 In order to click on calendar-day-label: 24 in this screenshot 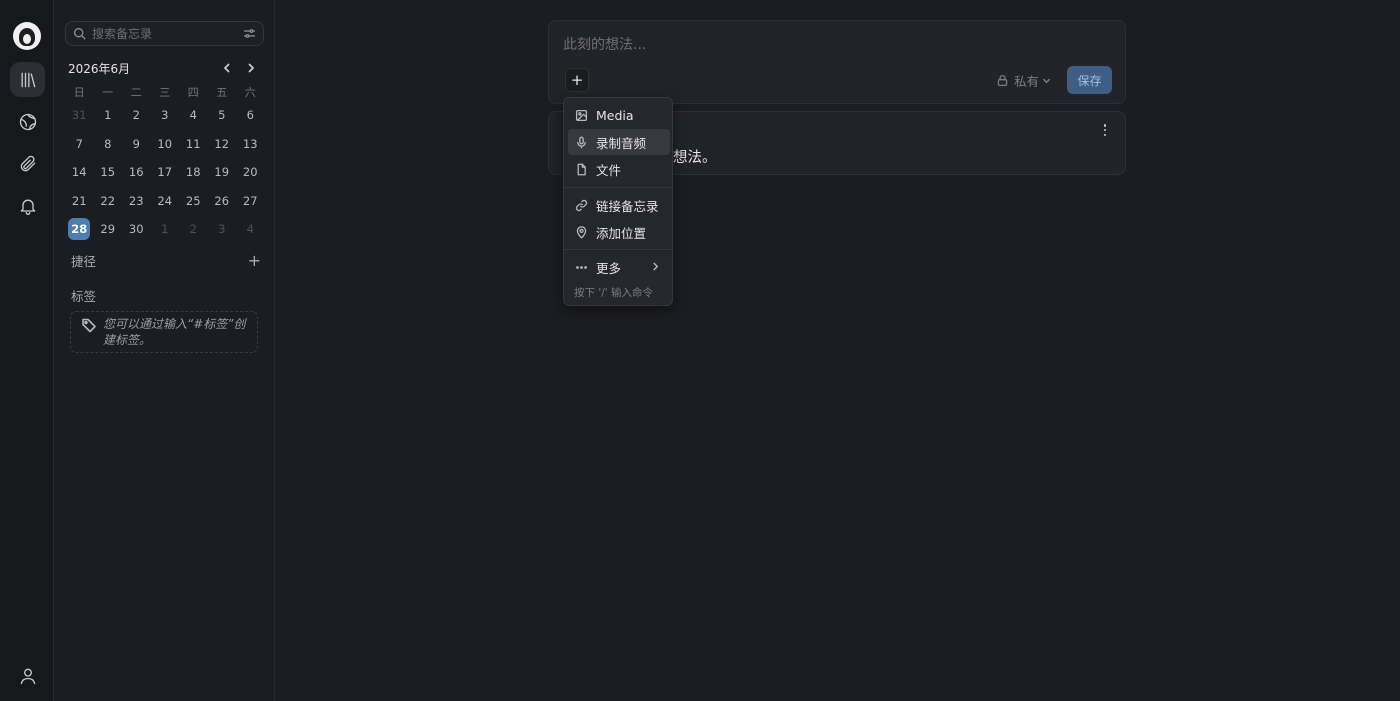, I will do `click(165, 200)`.